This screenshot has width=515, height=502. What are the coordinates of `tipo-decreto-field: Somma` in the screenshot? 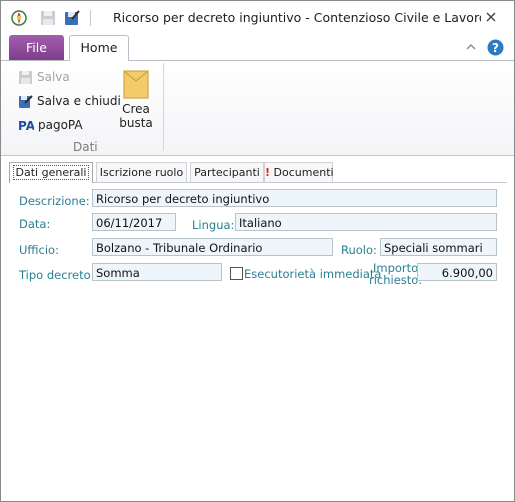 It's located at (157, 272).